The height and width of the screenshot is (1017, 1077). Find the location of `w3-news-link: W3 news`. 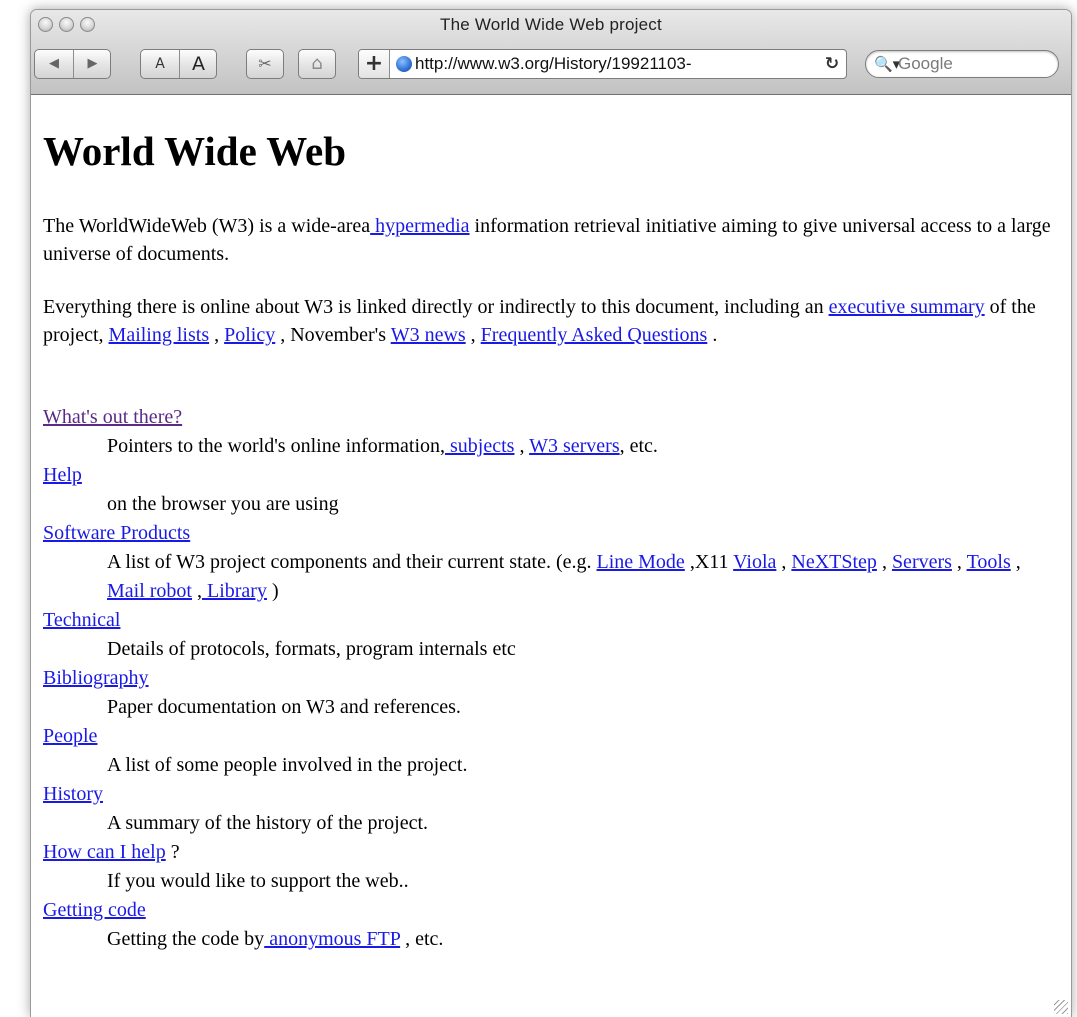

w3-news-link: W3 news is located at coordinates (428, 335).